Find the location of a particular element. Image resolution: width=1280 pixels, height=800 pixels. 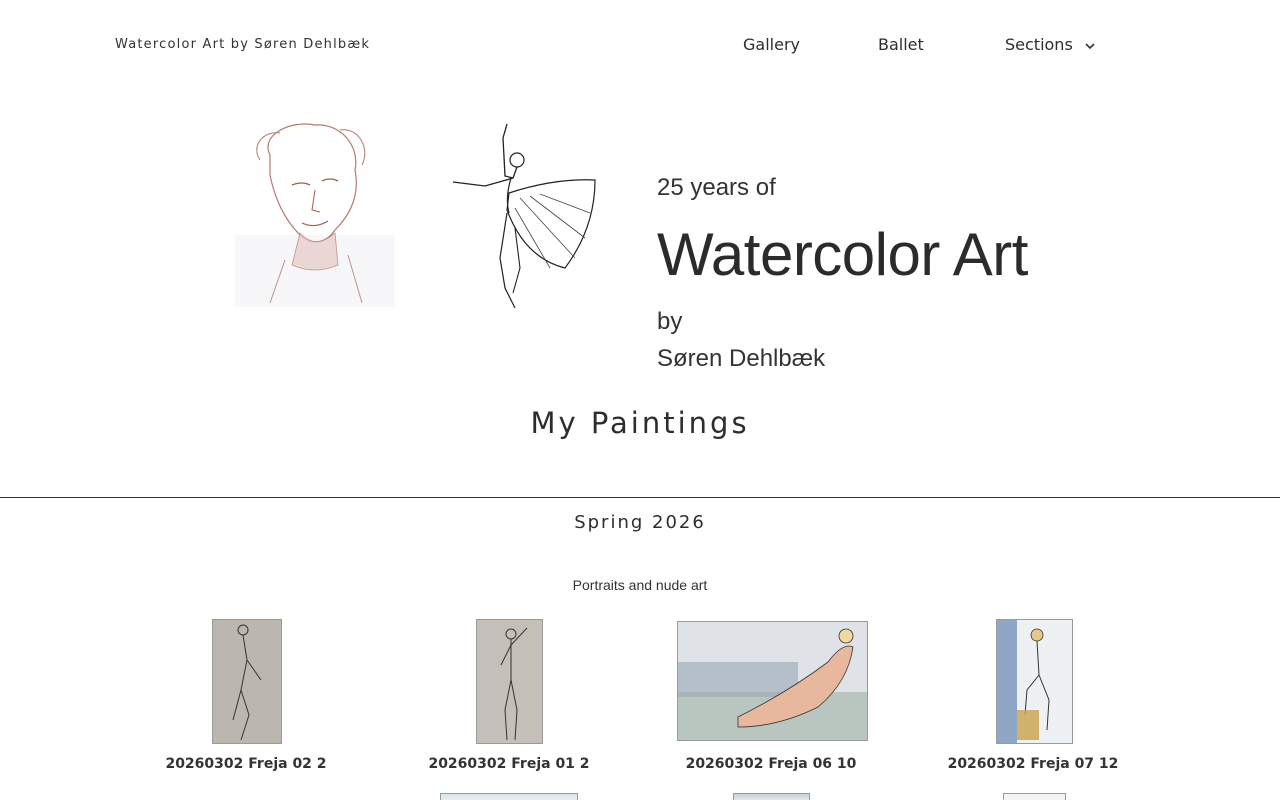

nav-item-gallery: Gallery is located at coordinates (771, 45).